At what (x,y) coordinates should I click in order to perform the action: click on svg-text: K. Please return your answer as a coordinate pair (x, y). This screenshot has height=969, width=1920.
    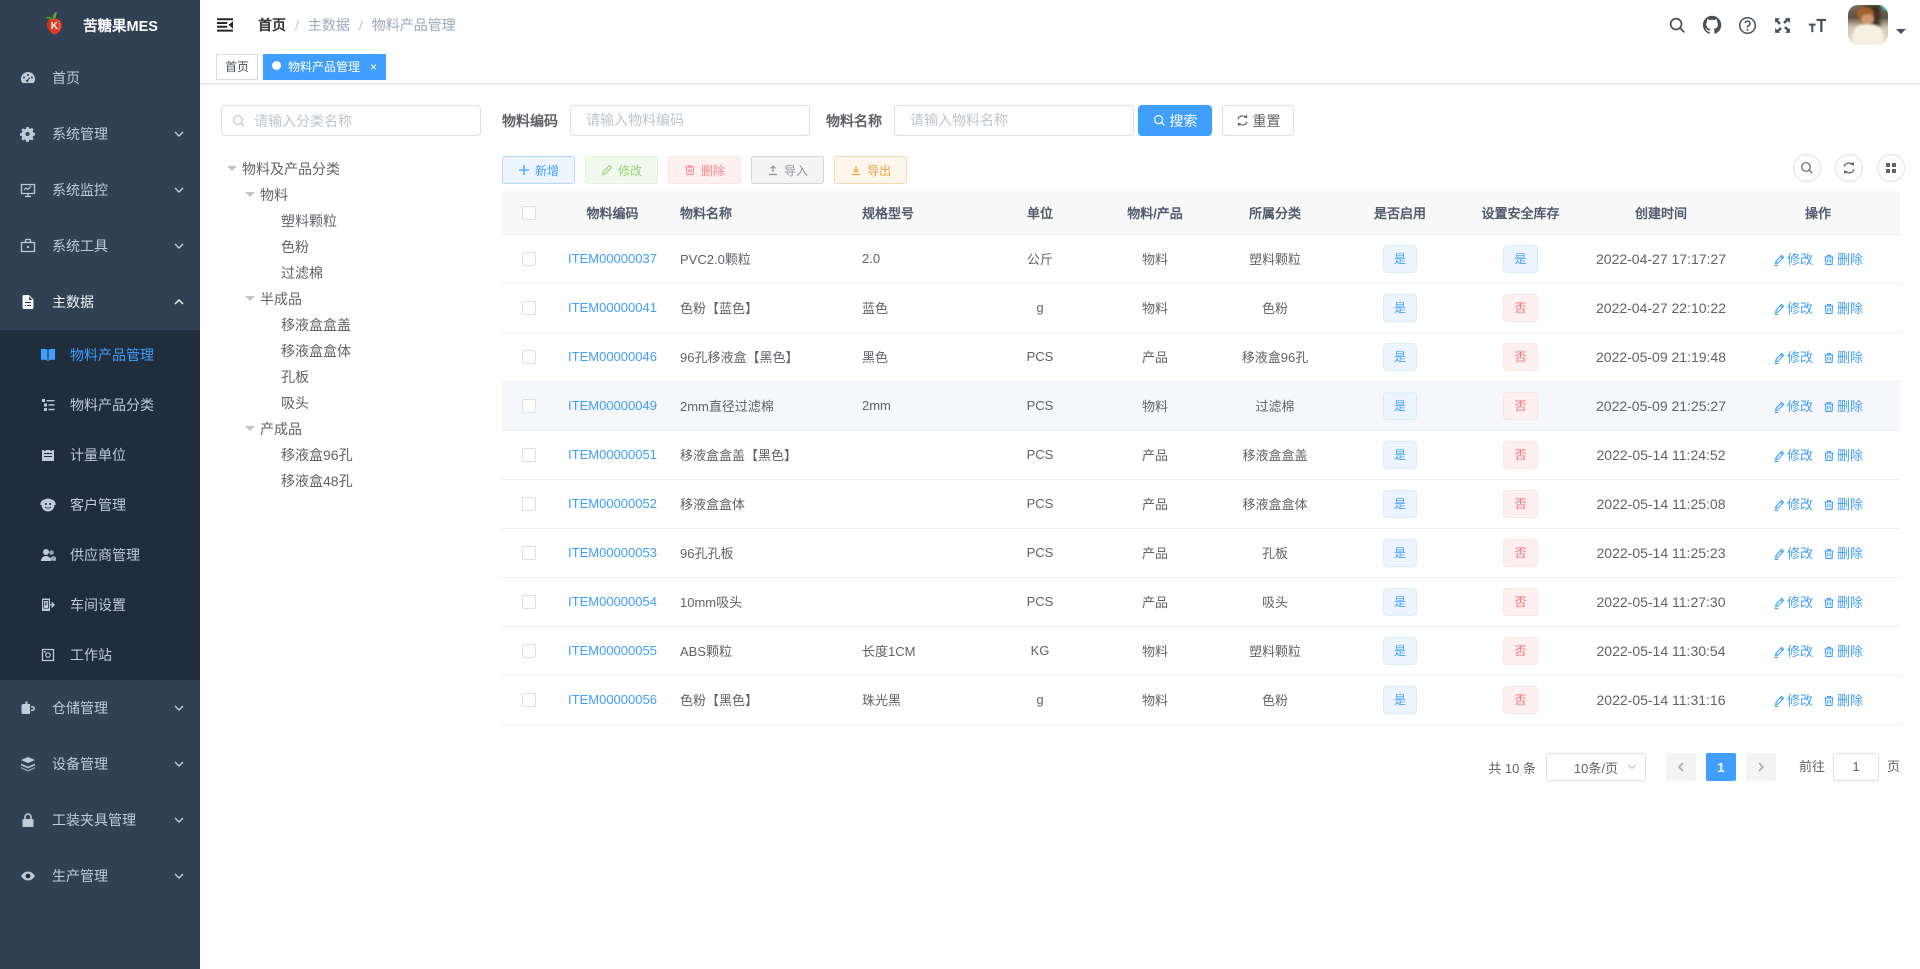
    Looking at the image, I should click on (54, 26).